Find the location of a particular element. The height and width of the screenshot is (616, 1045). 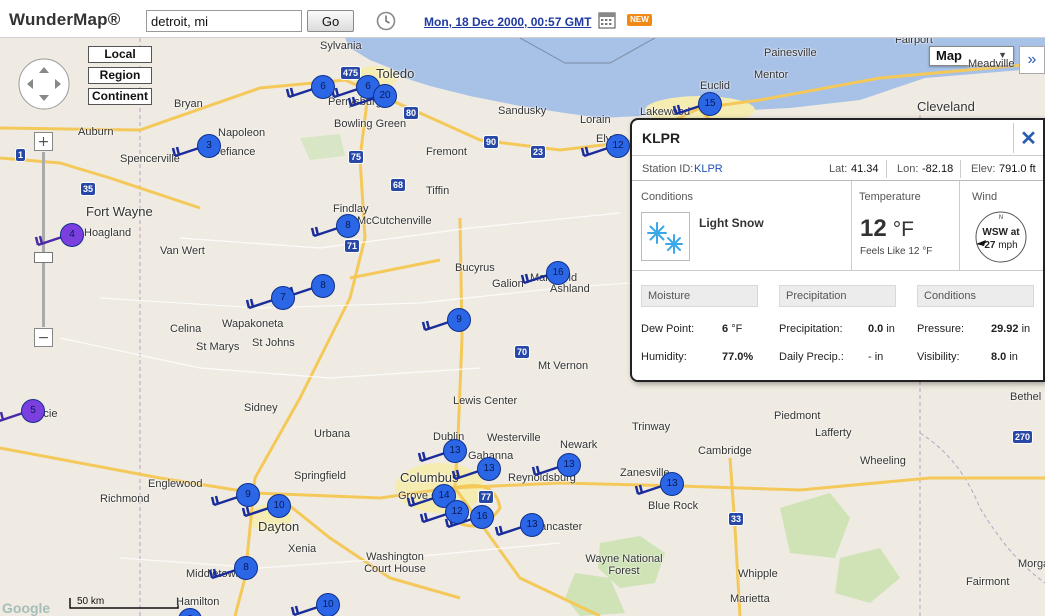

scope-local-button: Local is located at coordinates (120, 54).